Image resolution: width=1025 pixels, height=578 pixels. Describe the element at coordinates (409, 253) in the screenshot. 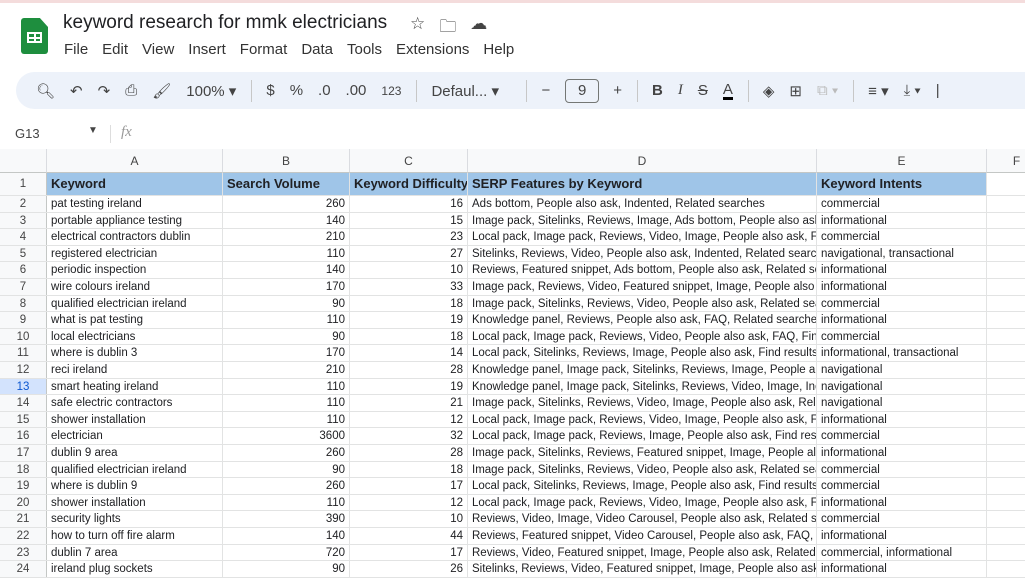

I see `cell: 27` at that location.